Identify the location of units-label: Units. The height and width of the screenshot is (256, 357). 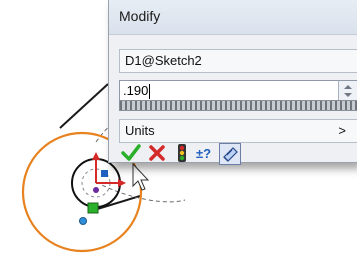
(140, 130).